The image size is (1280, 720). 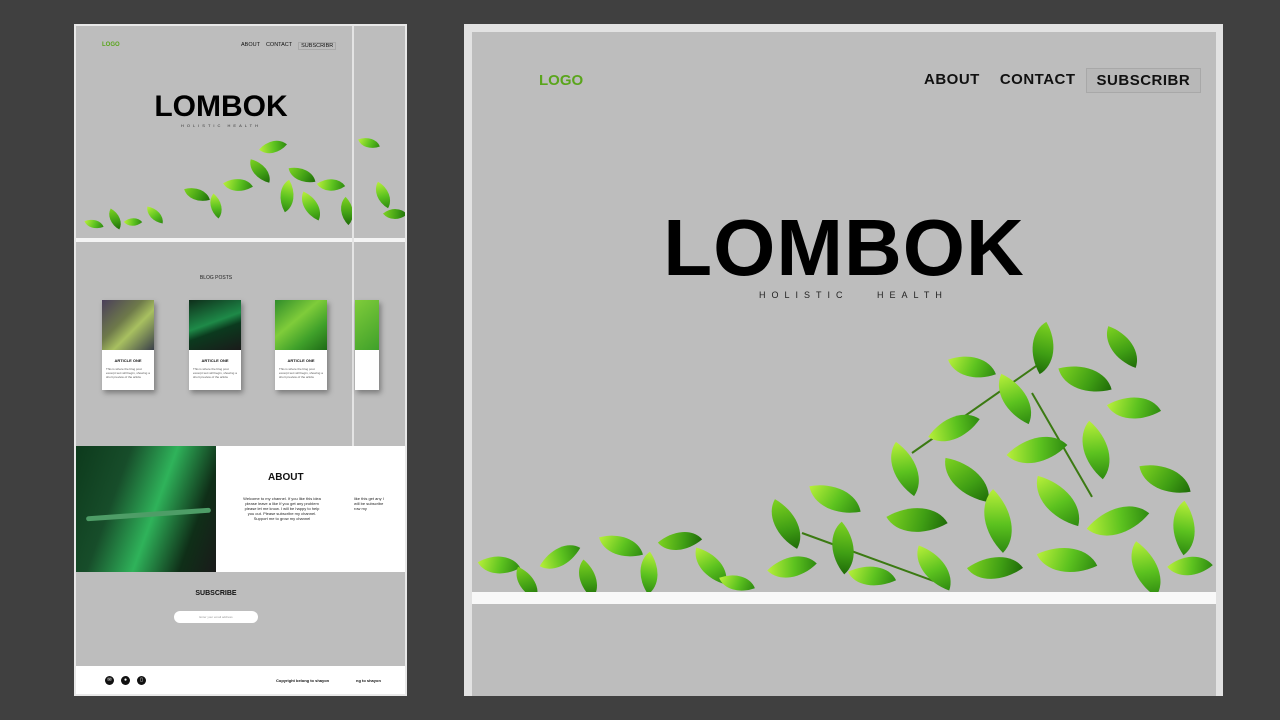 What do you see at coordinates (109, 680) in the screenshot?
I see `mail-icon: ✉` at bounding box center [109, 680].